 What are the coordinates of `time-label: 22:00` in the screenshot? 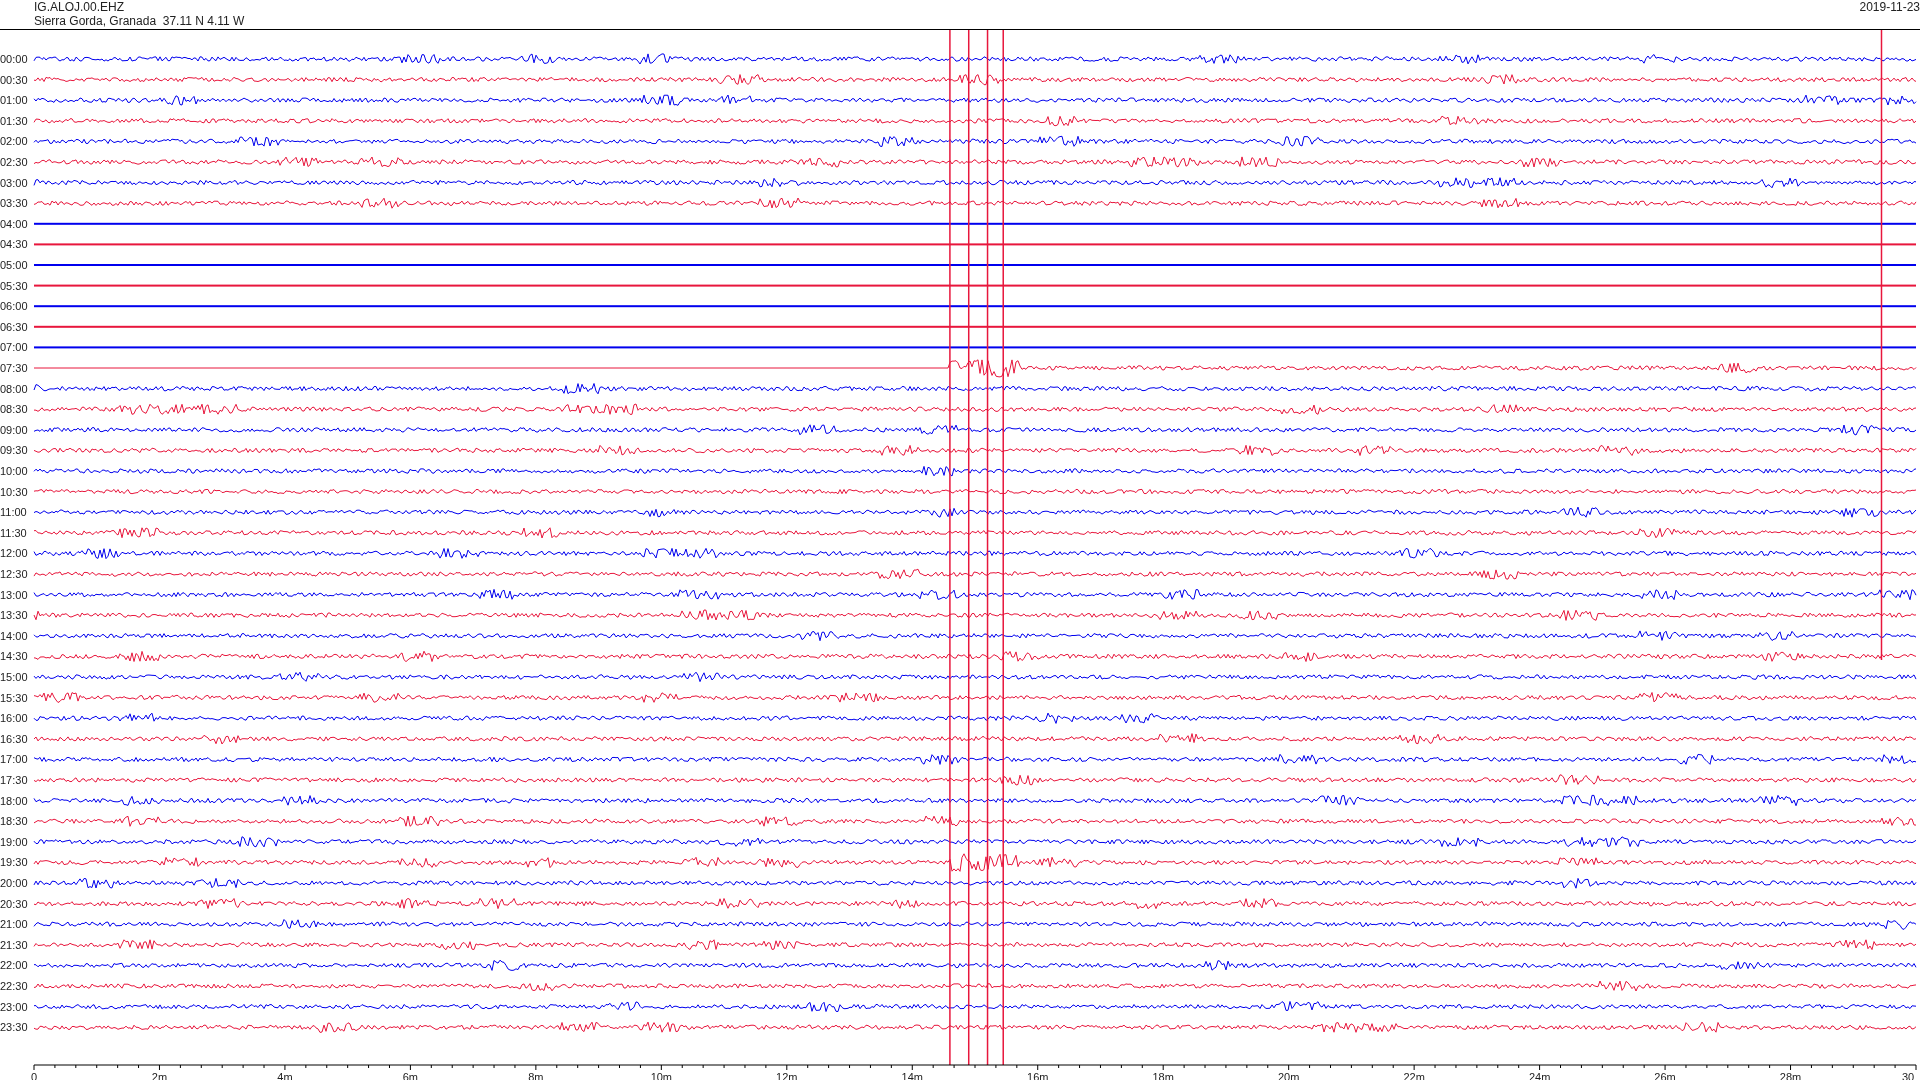 It's located at (14, 965).